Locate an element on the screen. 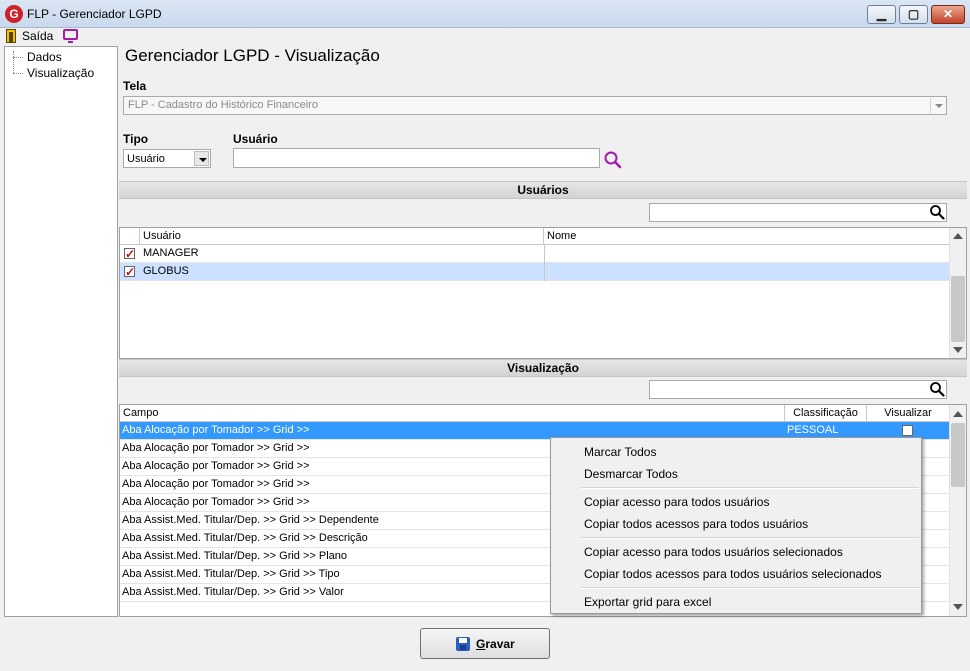  exit-door-icon is located at coordinates (11, 36).